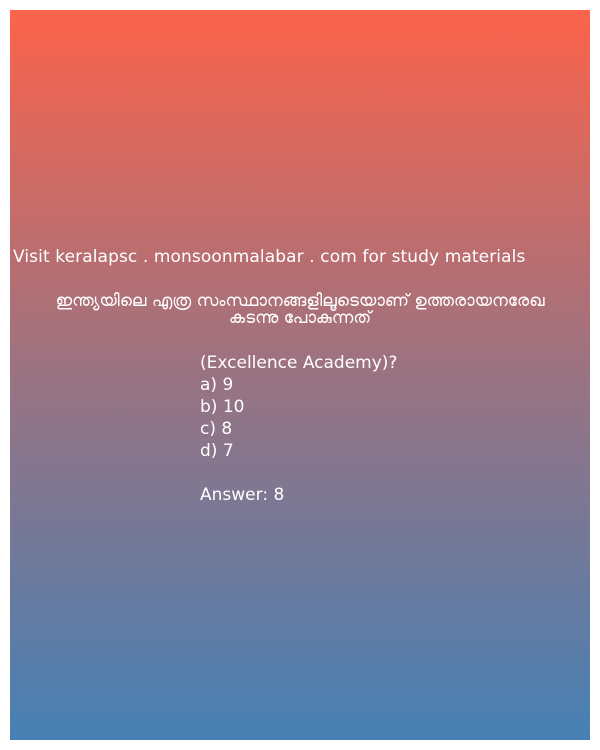 The height and width of the screenshot is (750, 600). I want to click on option-a: a) 9, so click(217, 385).